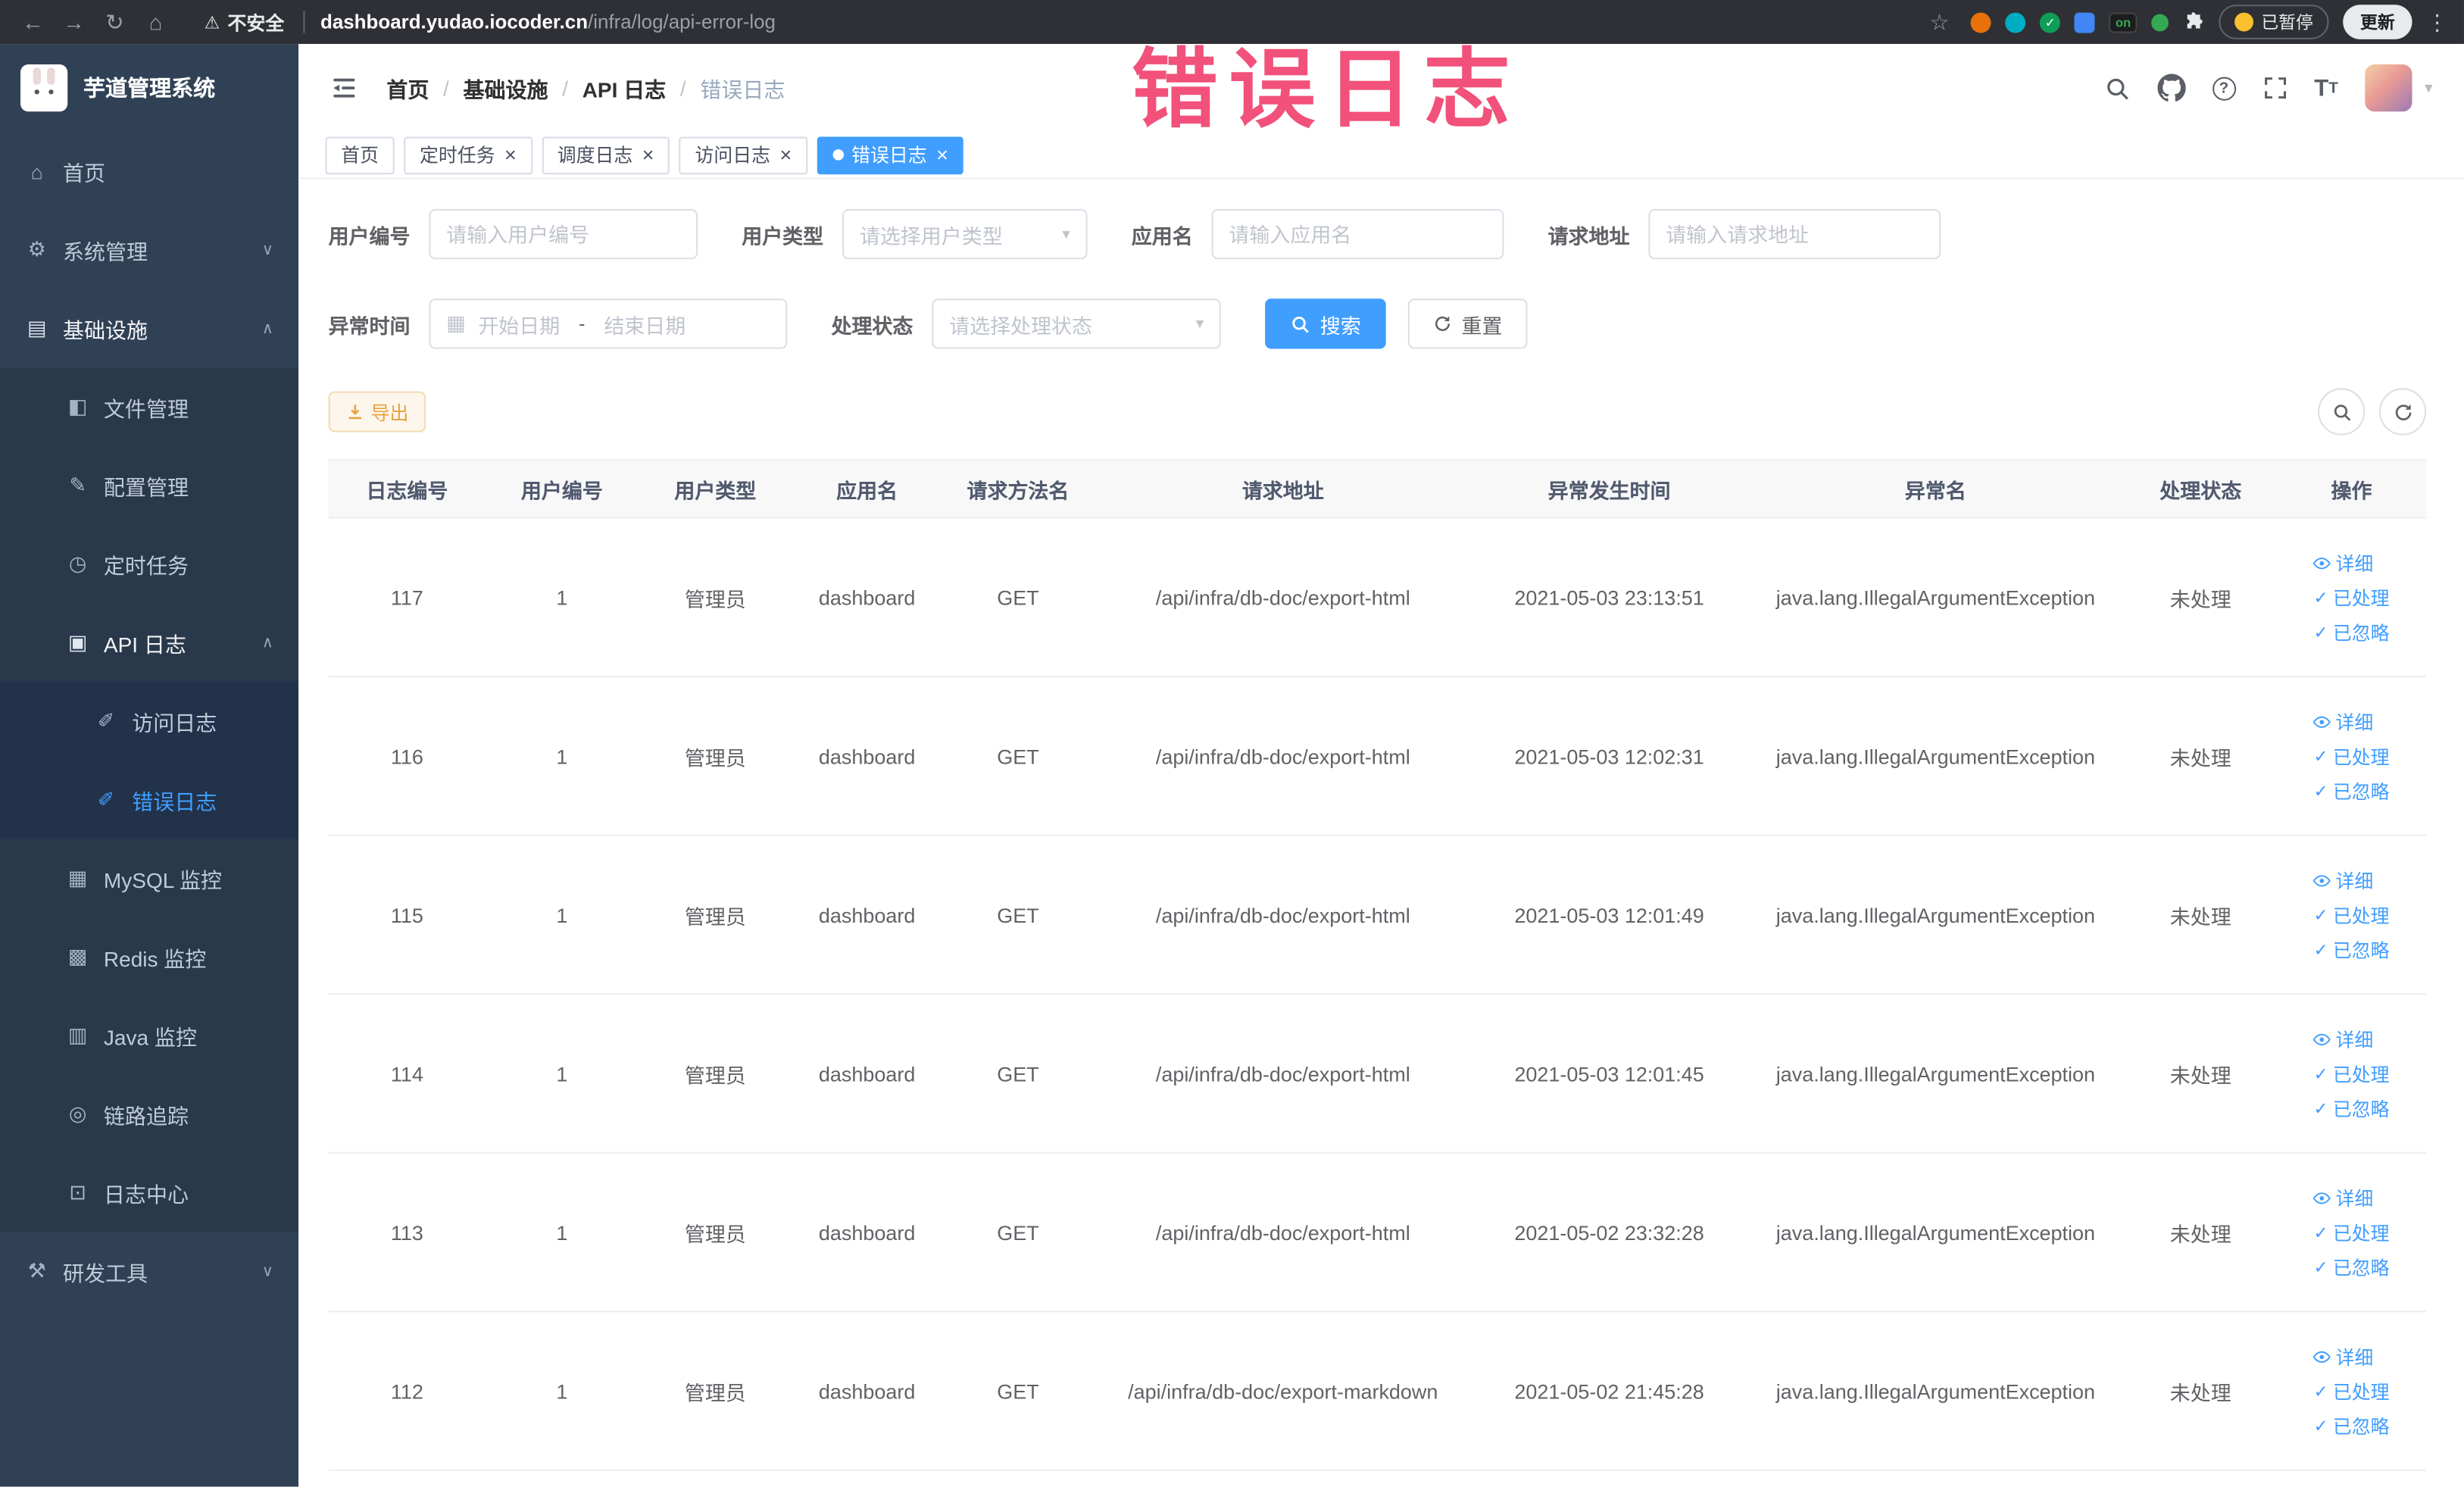  What do you see at coordinates (1609, 1391) in the screenshot?
I see `cell-time: 2021-05-02 21:45:28` at bounding box center [1609, 1391].